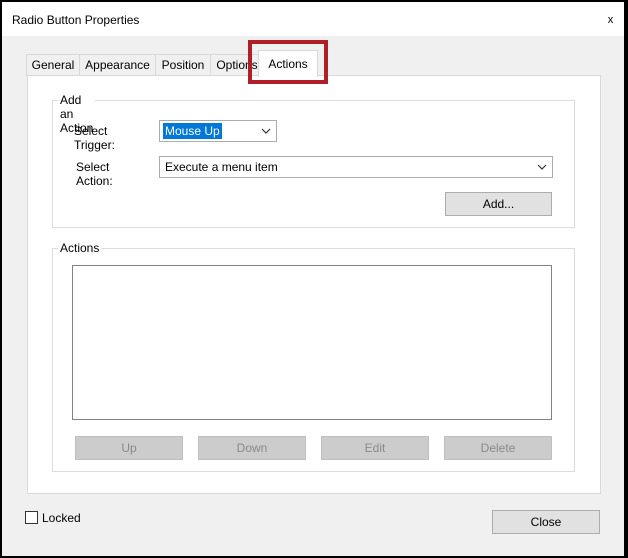 The height and width of the screenshot is (558, 628). Describe the element at coordinates (94, 174) in the screenshot. I see `select-action-label: Select Action:` at that location.